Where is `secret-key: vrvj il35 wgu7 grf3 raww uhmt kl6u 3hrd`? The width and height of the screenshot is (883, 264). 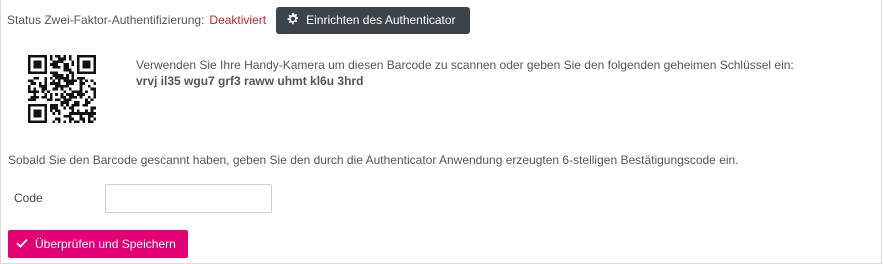 secret-key: vrvj il35 wgu7 grf3 raww uhmt kl6u 3hrd is located at coordinates (250, 81).